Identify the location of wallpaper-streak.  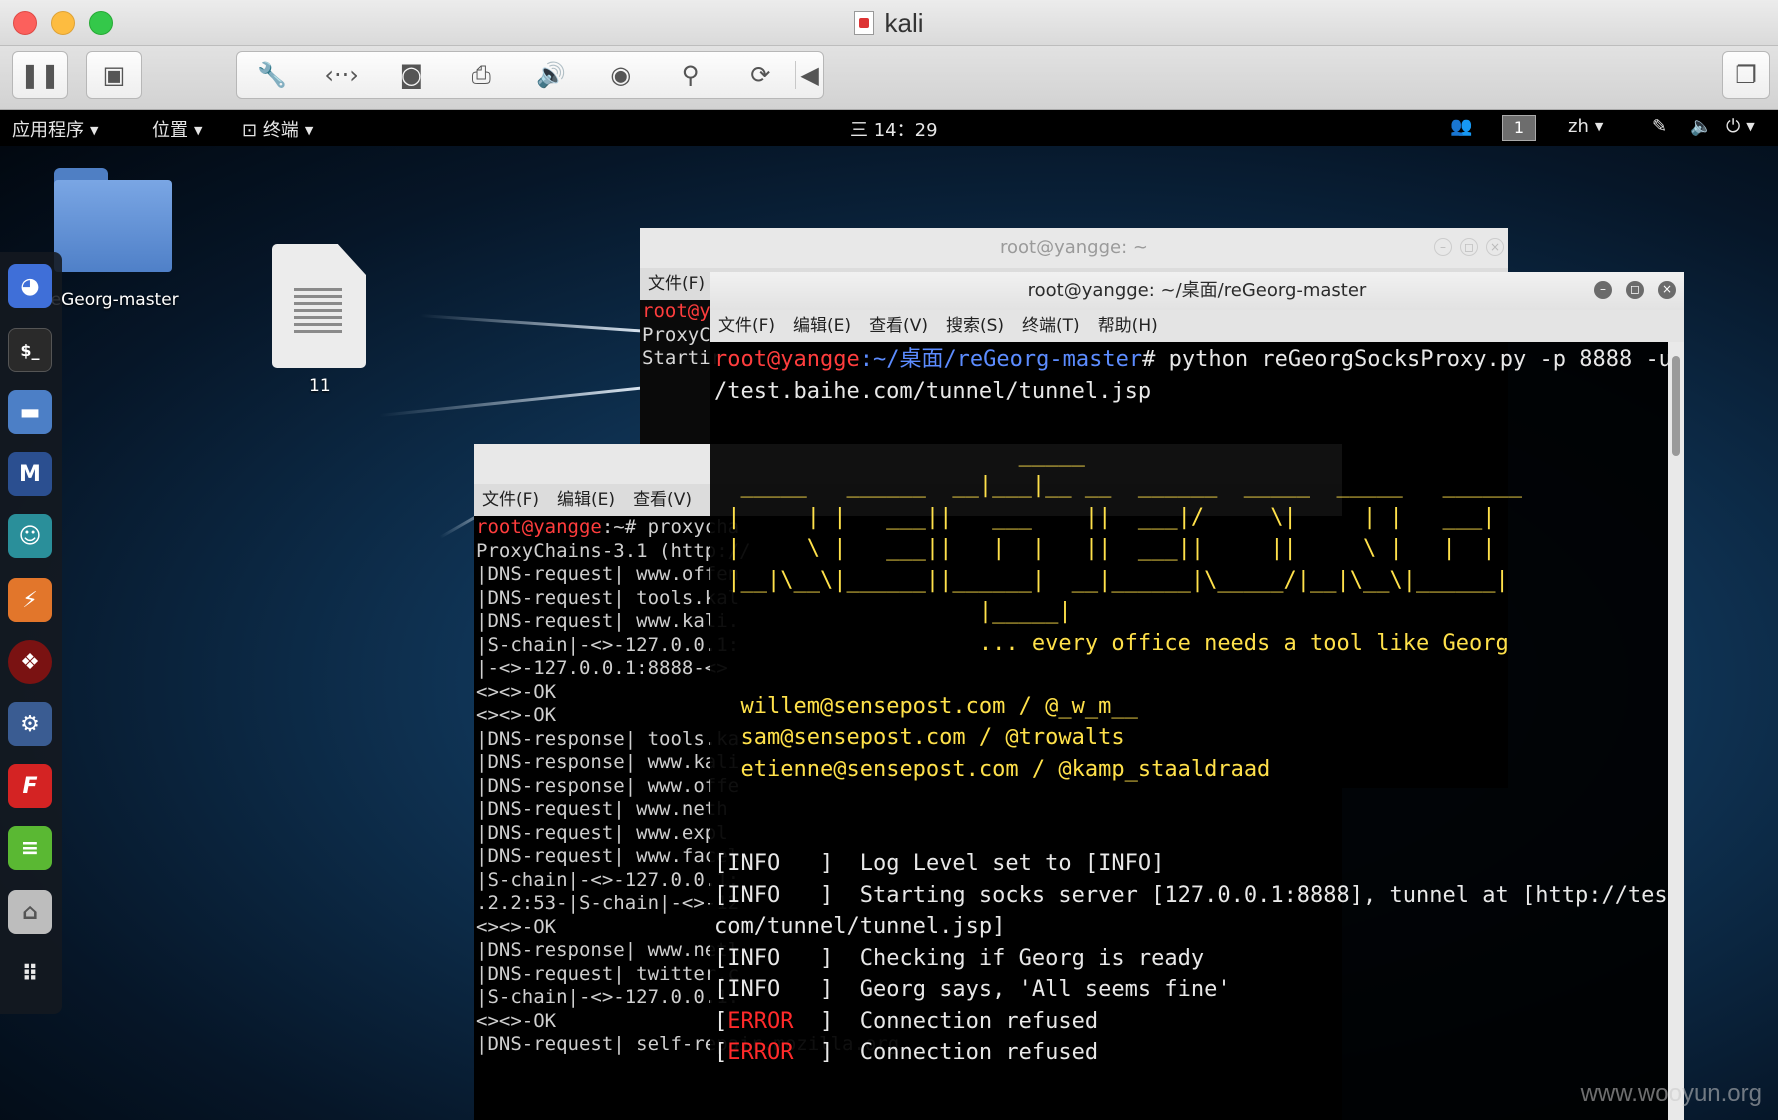
(514, 401).